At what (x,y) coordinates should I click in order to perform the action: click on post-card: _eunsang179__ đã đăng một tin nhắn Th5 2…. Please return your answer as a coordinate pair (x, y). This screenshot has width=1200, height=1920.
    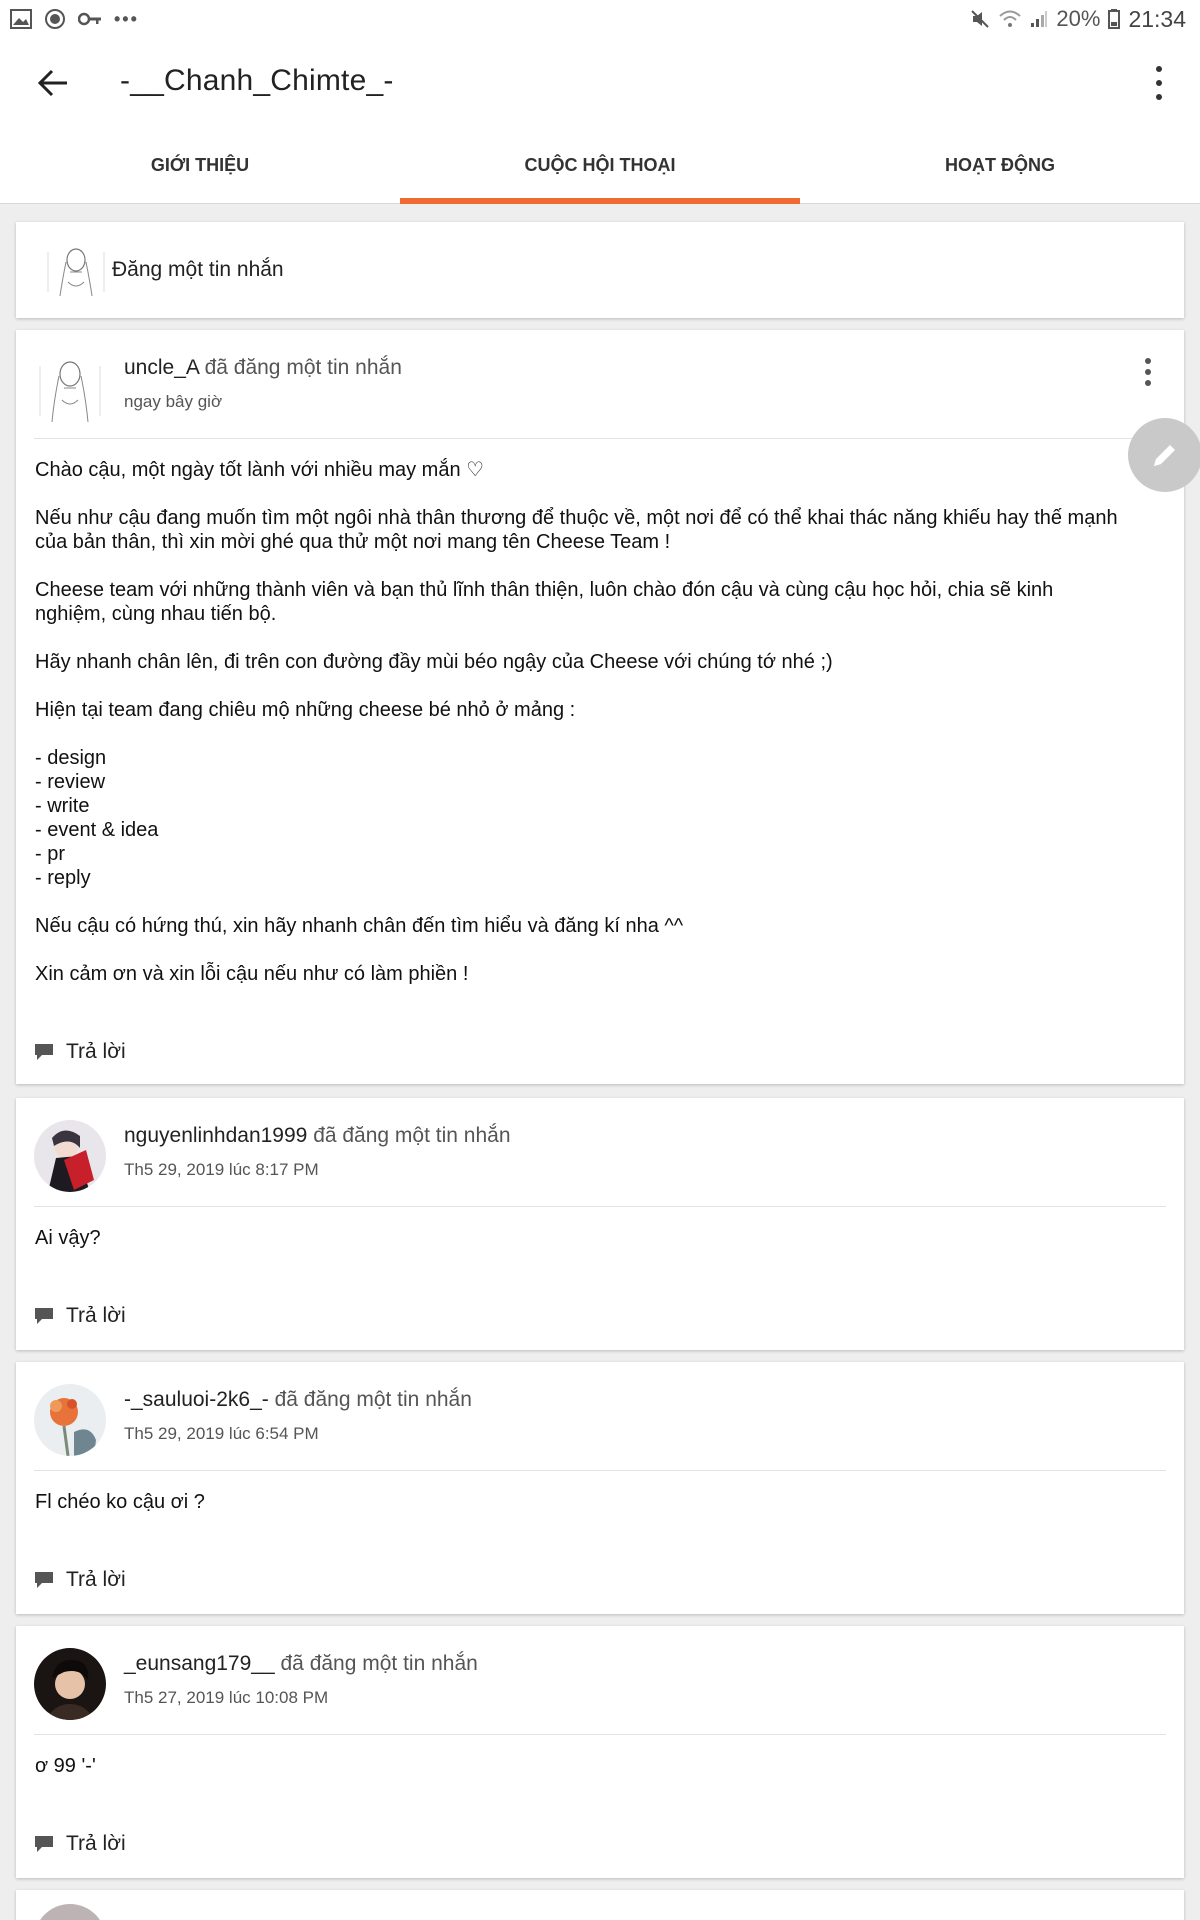
    Looking at the image, I should click on (600, 1752).